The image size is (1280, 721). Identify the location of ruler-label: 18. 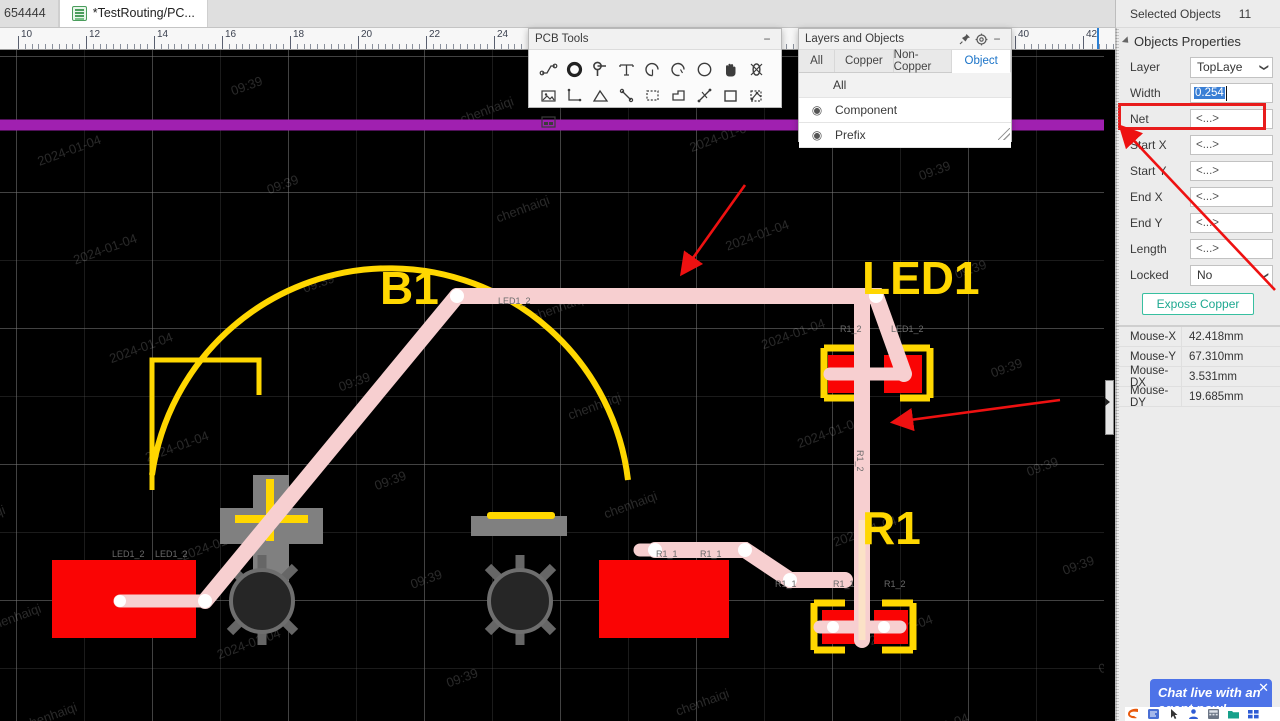
(299, 34).